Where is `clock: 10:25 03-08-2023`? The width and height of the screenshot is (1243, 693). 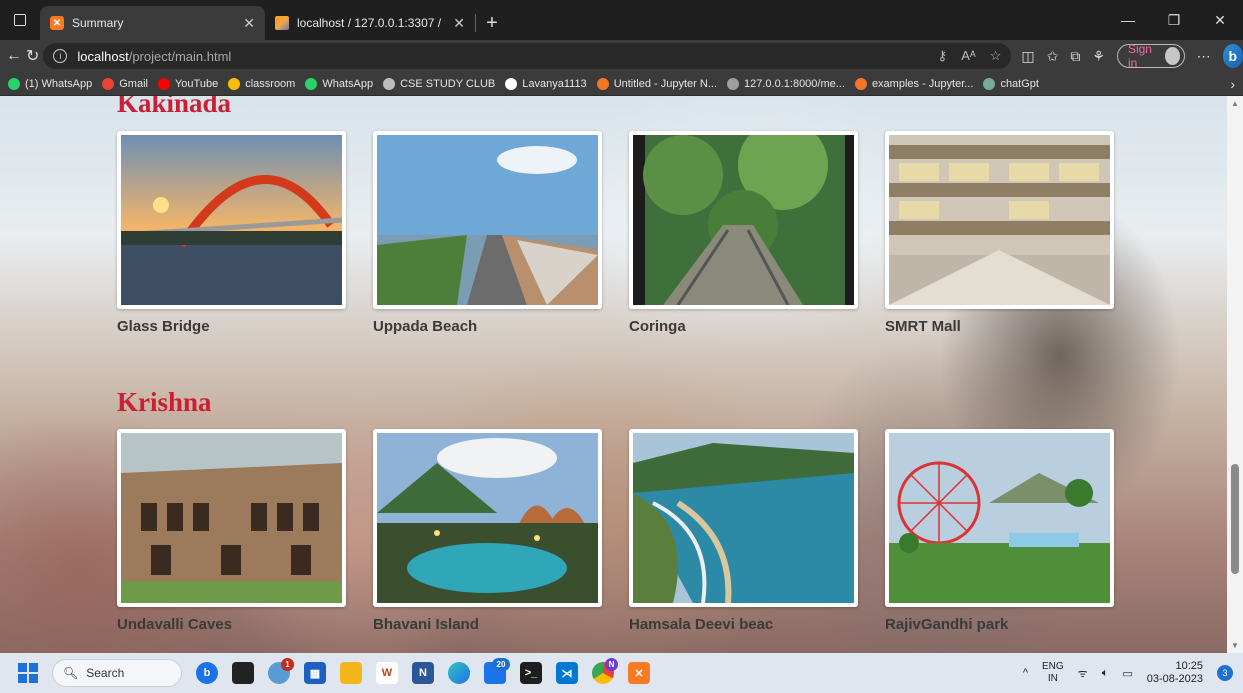 clock: 10:25 03-08-2023 is located at coordinates (1175, 673).